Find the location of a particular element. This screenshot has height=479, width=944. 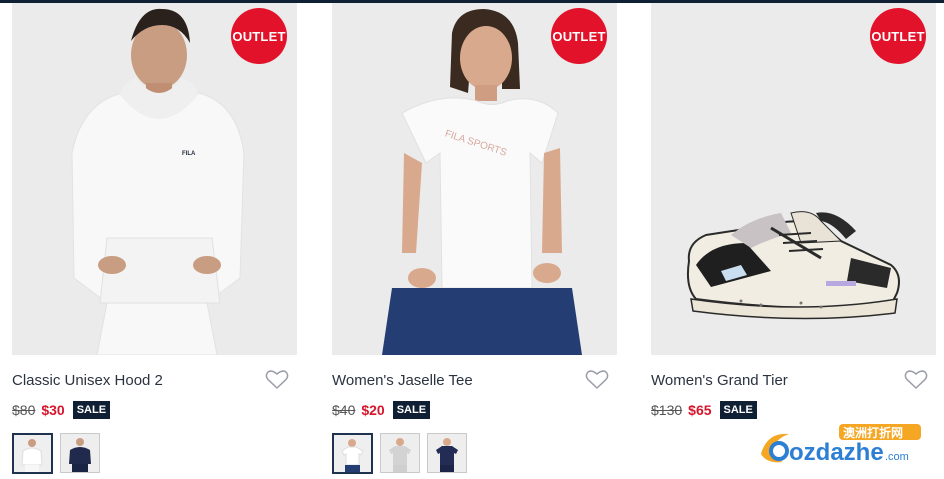

swatch-grey is located at coordinates (400, 453).